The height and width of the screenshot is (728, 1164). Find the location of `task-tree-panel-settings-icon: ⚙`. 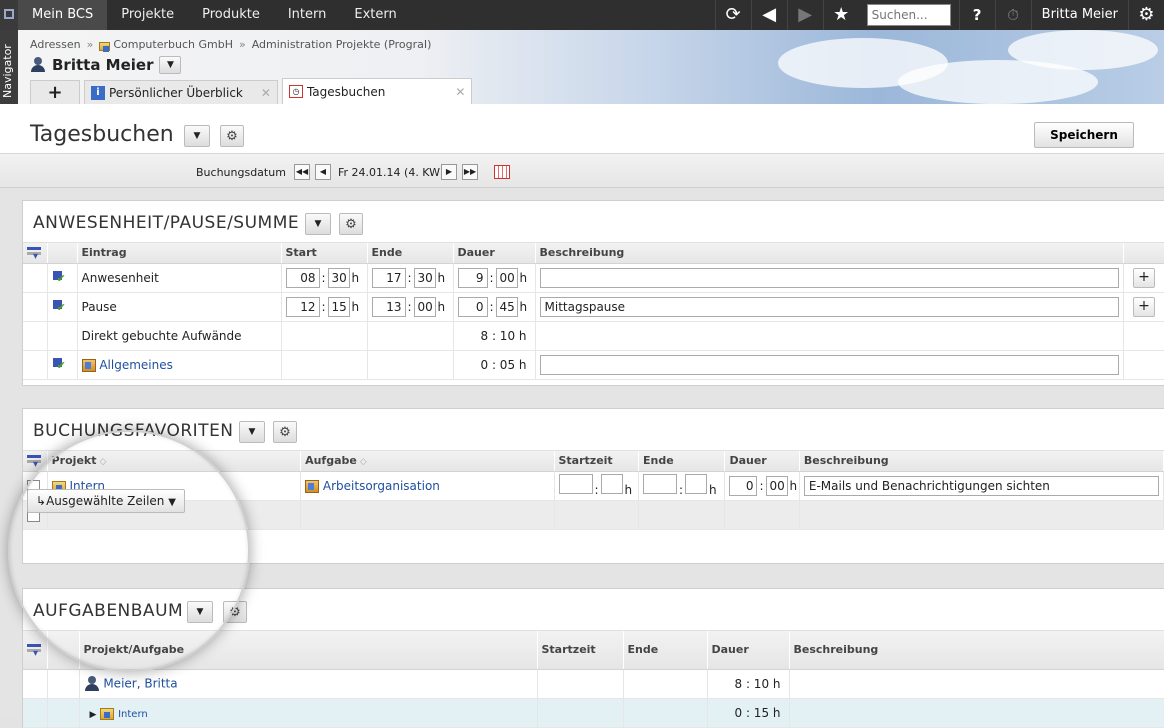

task-tree-panel-settings-icon: ⚙ is located at coordinates (235, 612).